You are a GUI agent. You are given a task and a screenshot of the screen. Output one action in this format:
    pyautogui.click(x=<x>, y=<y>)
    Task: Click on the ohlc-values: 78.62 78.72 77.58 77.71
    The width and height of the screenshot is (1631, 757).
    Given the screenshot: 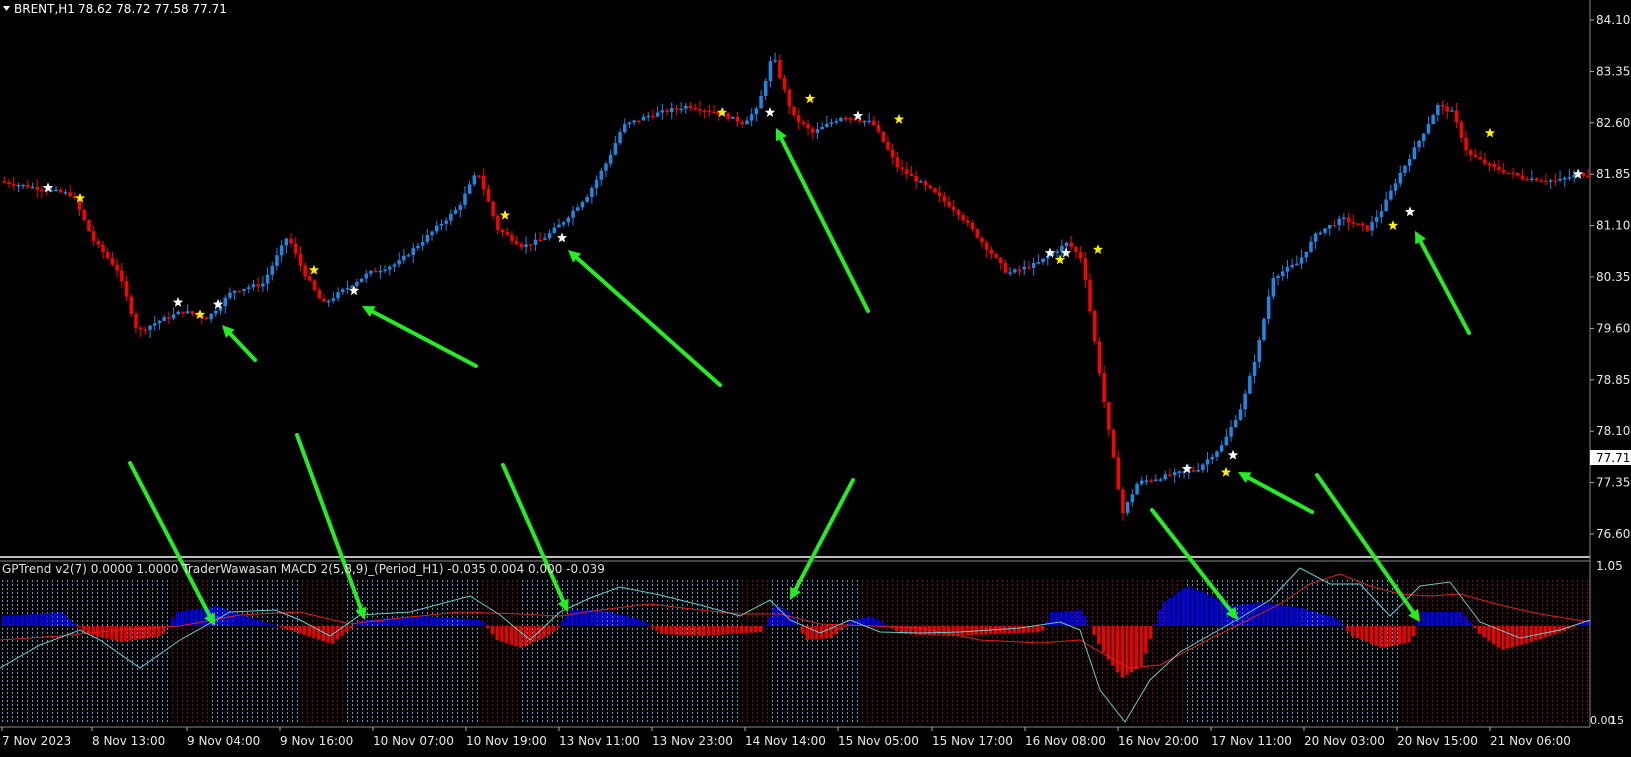 What is the action you would take?
    pyautogui.click(x=152, y=9)
    